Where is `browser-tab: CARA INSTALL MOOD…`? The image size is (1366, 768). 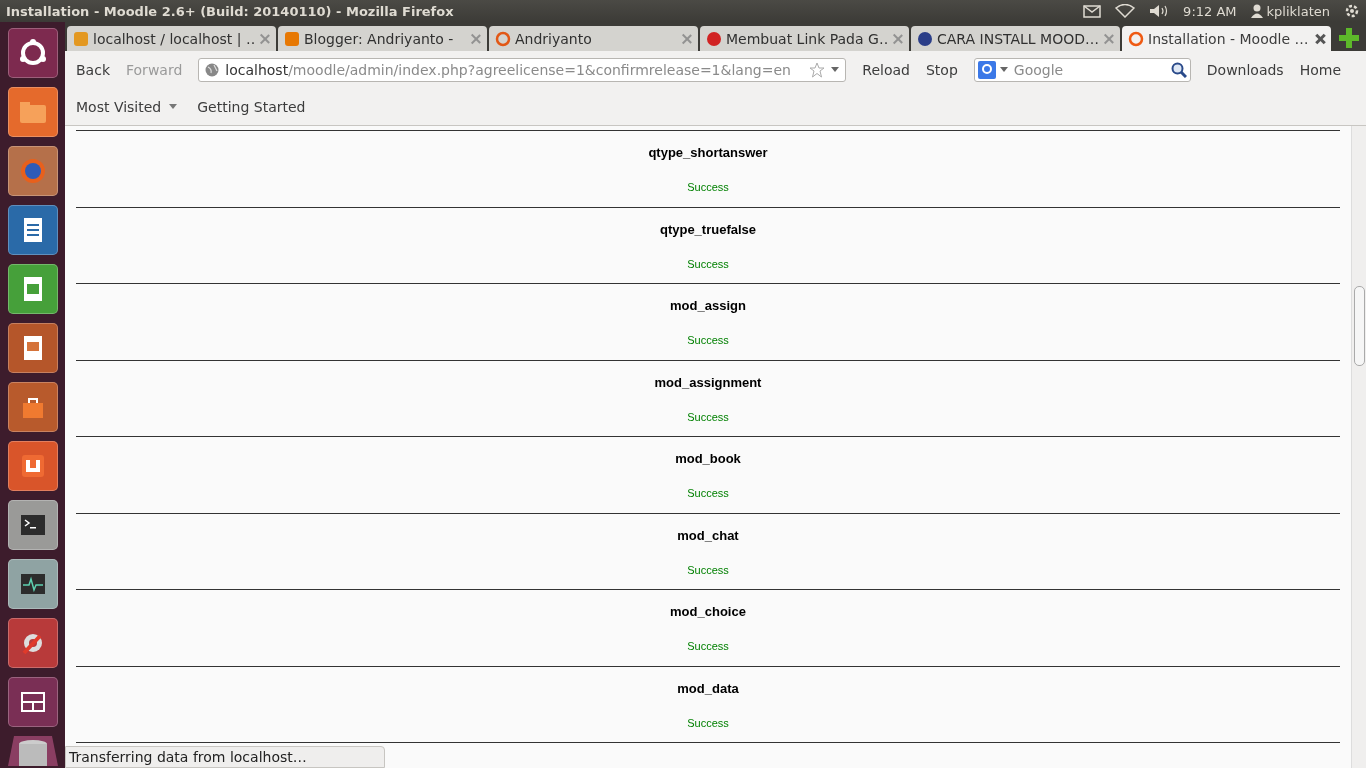 browser-tab: CARA INSTALL MOOD… is located at coordinates (1015, 38).